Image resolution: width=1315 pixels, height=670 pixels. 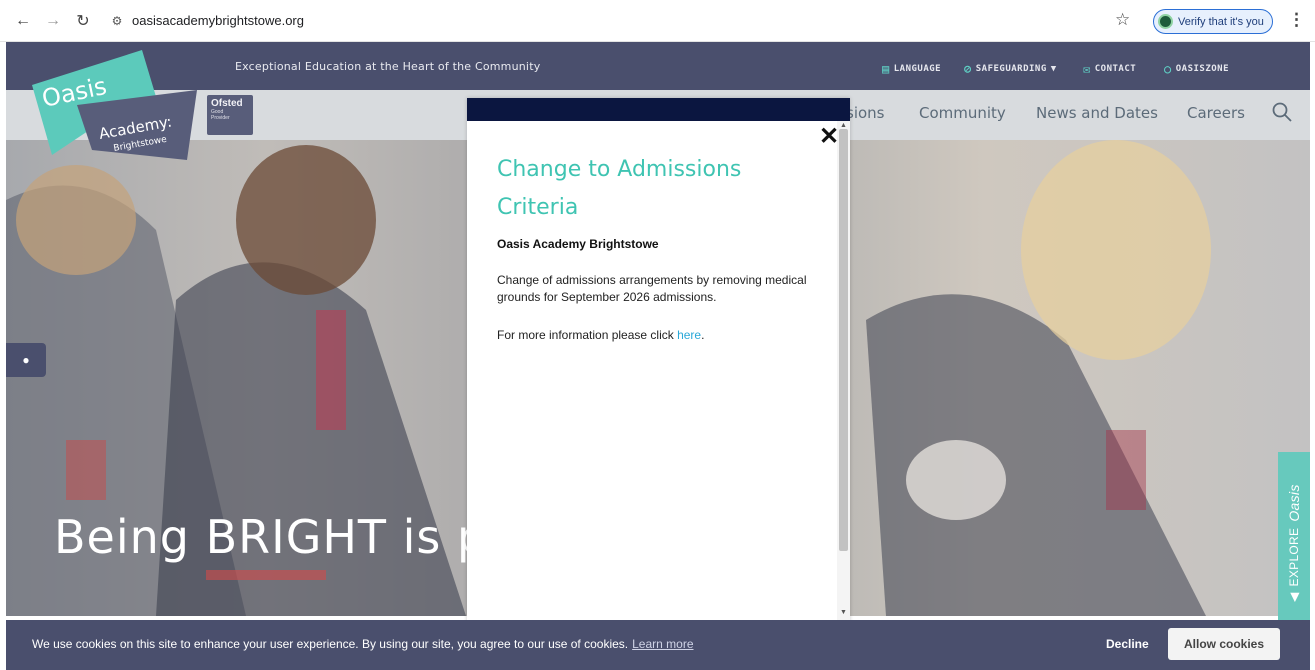 What do you see at coordinates (218, 20) in the screenshot?
I see `address-bar: oasisacademybrightstowe.org` at bounding box center [218, 20].